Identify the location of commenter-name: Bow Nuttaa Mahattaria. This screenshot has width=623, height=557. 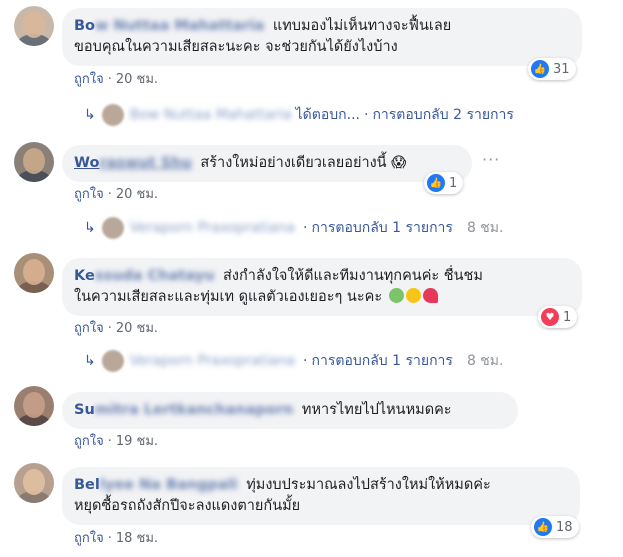
(169, 26).